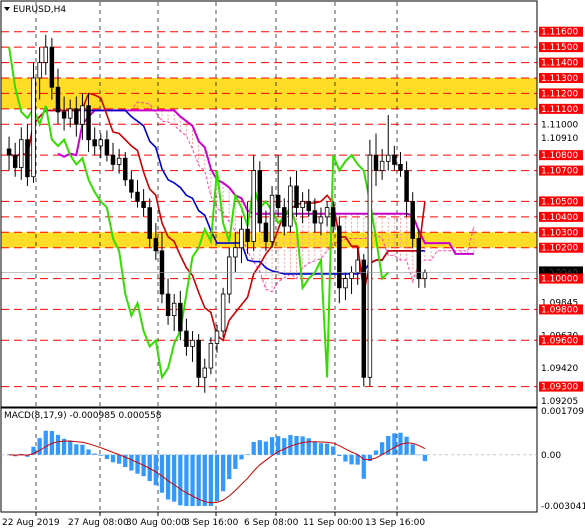 This screenshot has width=585, height=532. What do you see at coordinates (559, 125) in the screenshot?
I see `price-tick-label: 1.11000` at bounding box center [559, 125].